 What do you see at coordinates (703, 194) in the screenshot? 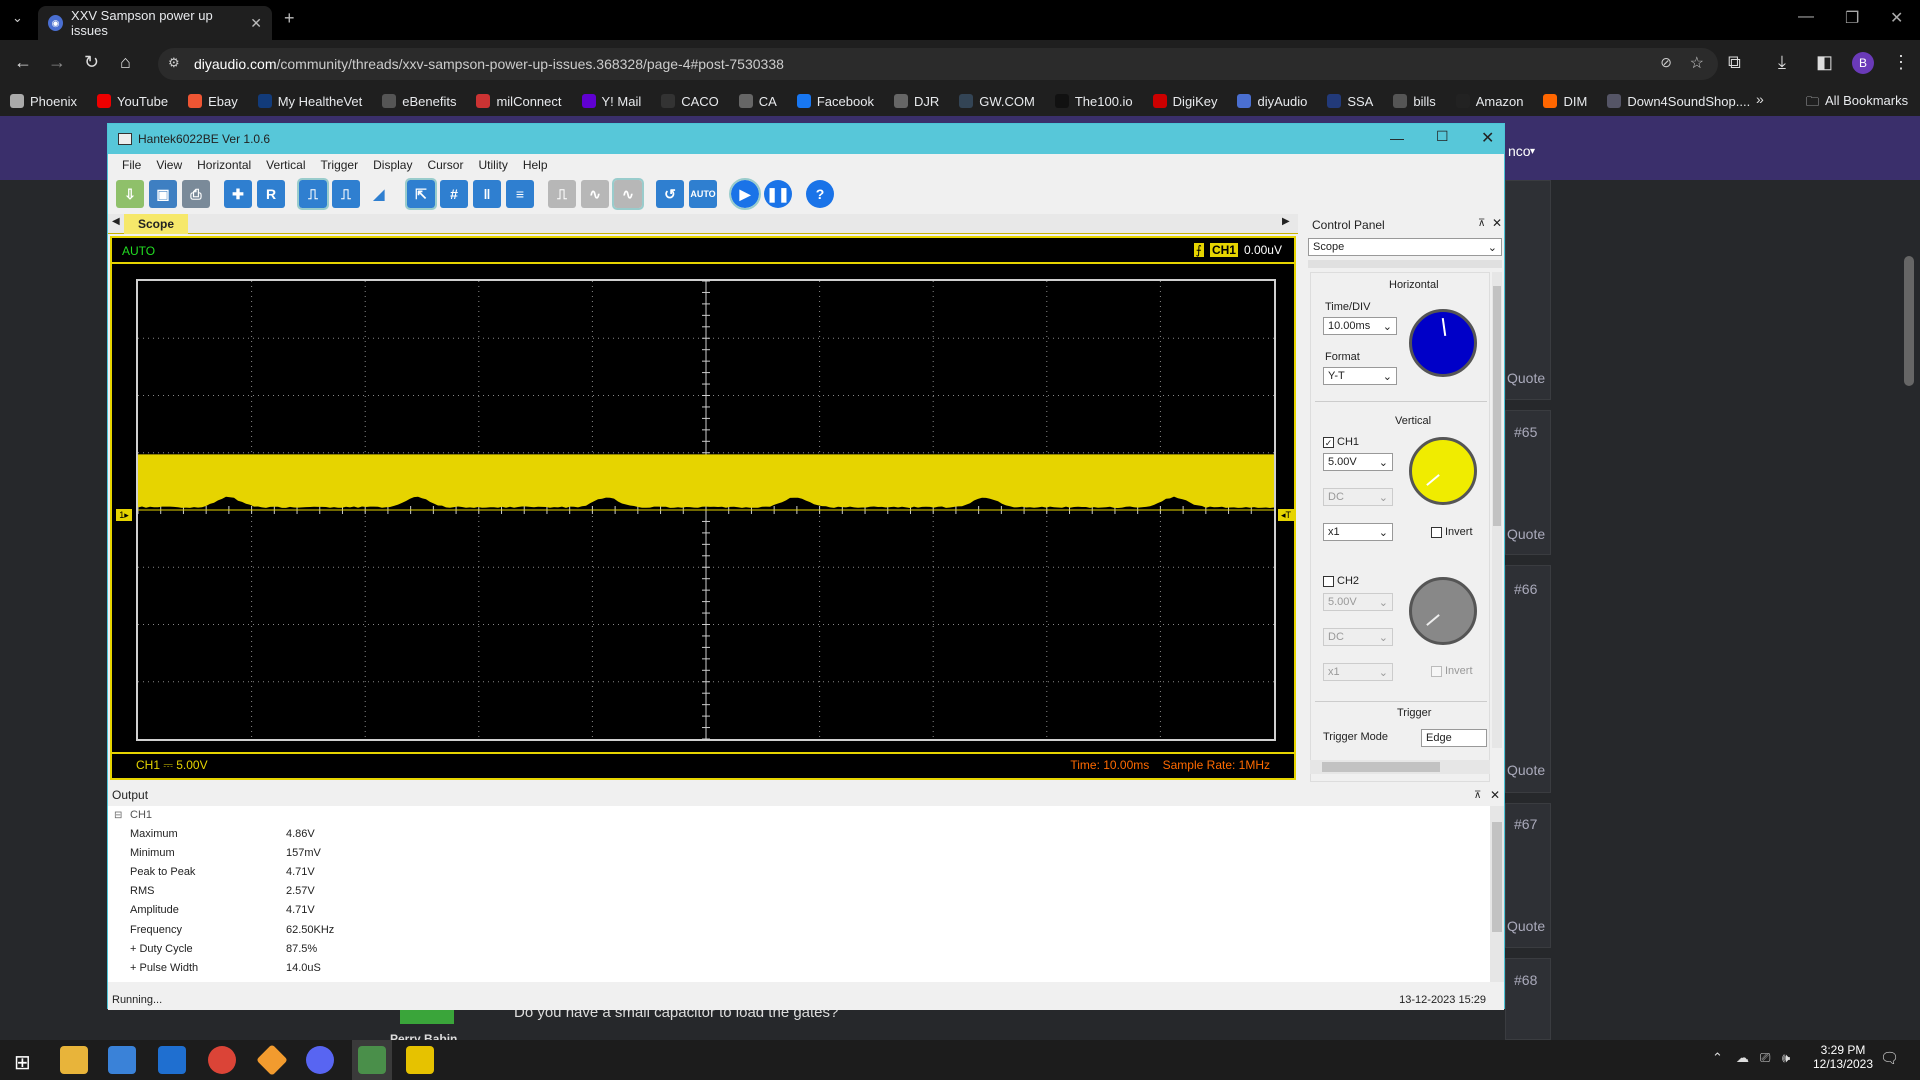
I see `auto-icon: AUTO` at bounding box center [703, 194].